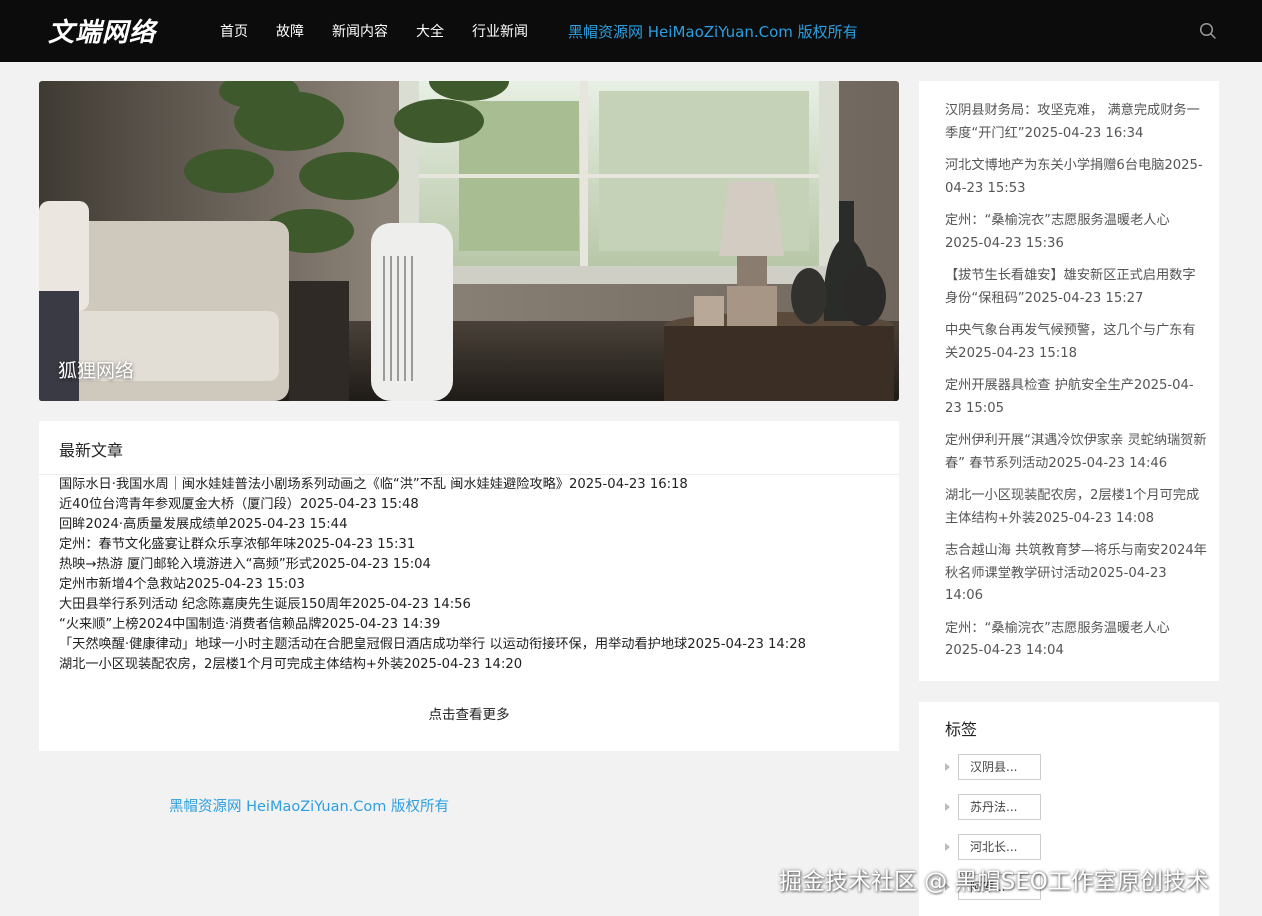 Image resolution: width=1262 pixels, height=916 pixels. Describe the element at coordinates (1076, 342) in the screenshot. I see `sidebar-news-item: 中央气象台再发气候预警，这几个与广东有关2025-04-23 15:18` at that location.